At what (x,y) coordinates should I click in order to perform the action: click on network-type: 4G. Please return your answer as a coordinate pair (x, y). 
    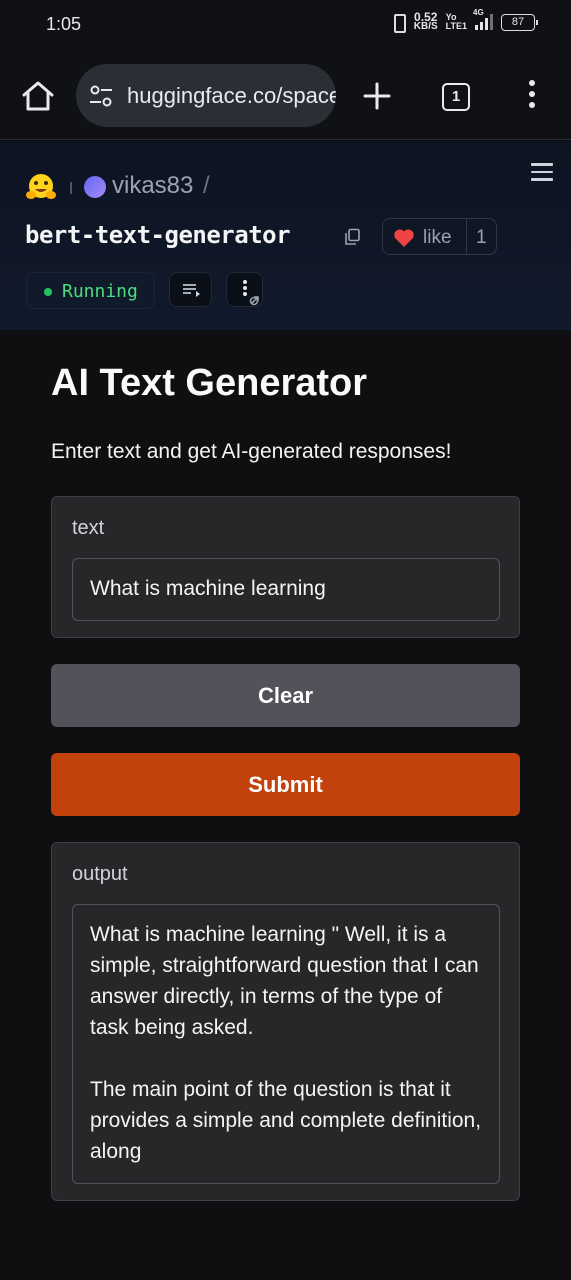
    Looking at the image, I should click on (478, 12).